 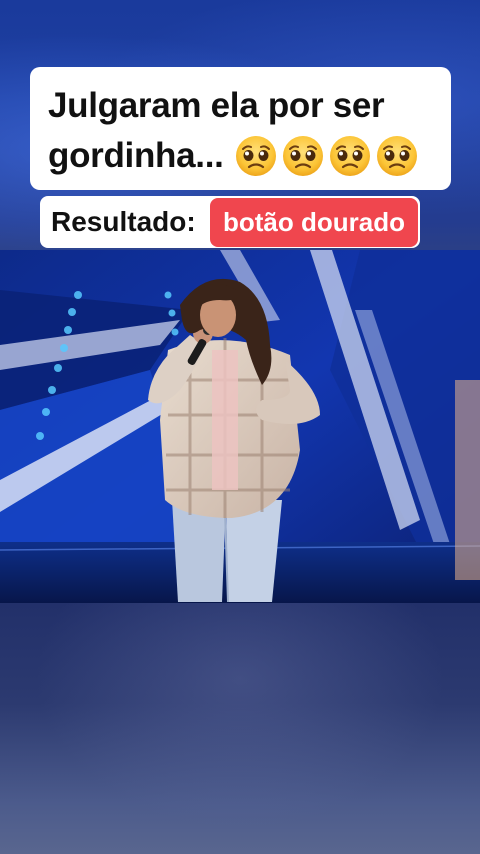 What do you see at coordinates (123, 221) in the screenshot?
I see `result-label: Resultado:` at bounding box center [123, 221].